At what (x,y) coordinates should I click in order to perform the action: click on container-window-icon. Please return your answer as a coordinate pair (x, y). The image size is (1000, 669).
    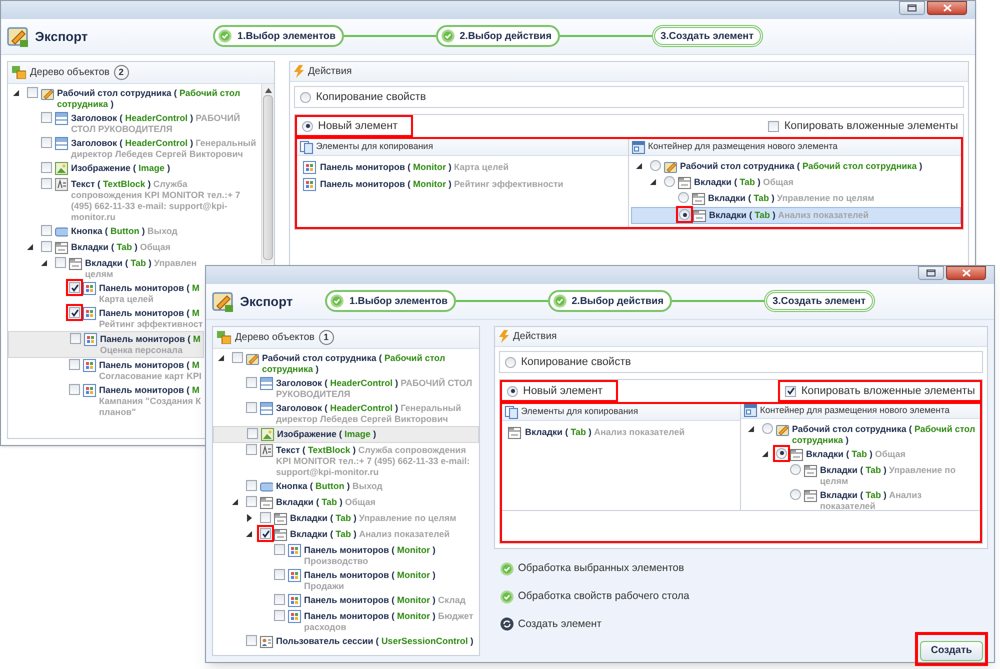
    Looking at the image, I should click on (750, 411).